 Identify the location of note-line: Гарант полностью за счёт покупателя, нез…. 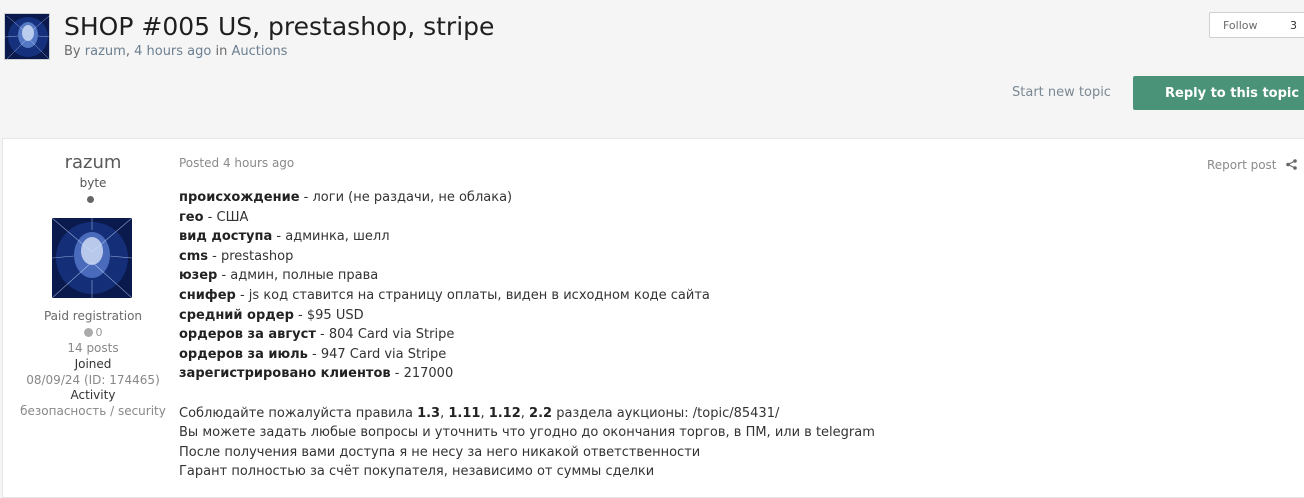
(417, 472).